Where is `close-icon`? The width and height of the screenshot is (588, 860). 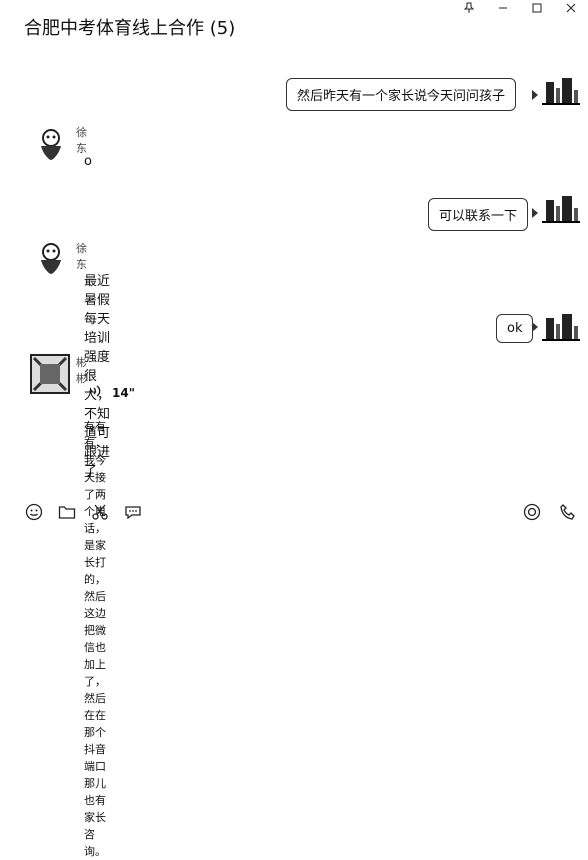 close-icon is located at coordinates (571, 8).